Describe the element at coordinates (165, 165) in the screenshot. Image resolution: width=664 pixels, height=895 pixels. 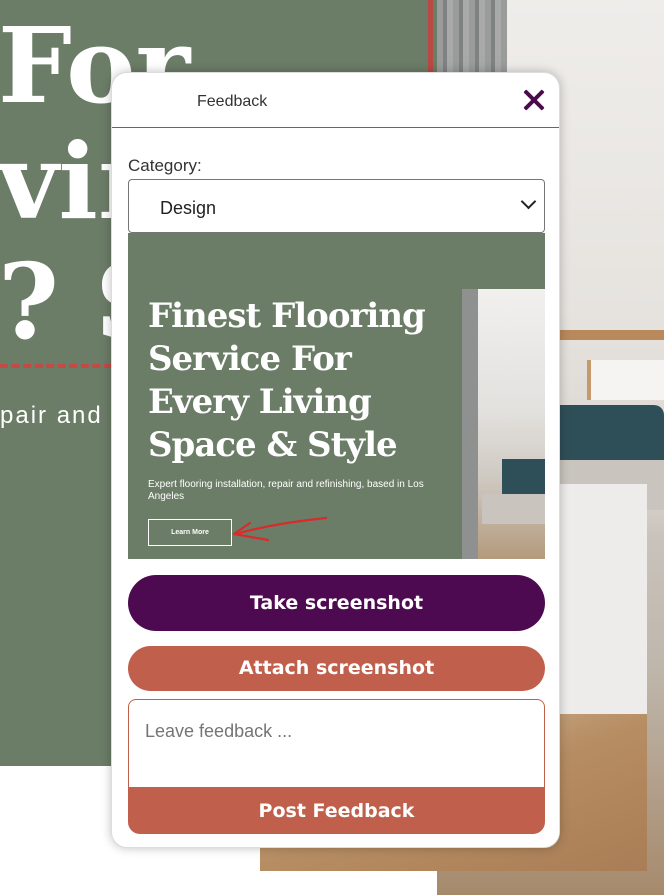
I see `category-label: Category:` at that location.